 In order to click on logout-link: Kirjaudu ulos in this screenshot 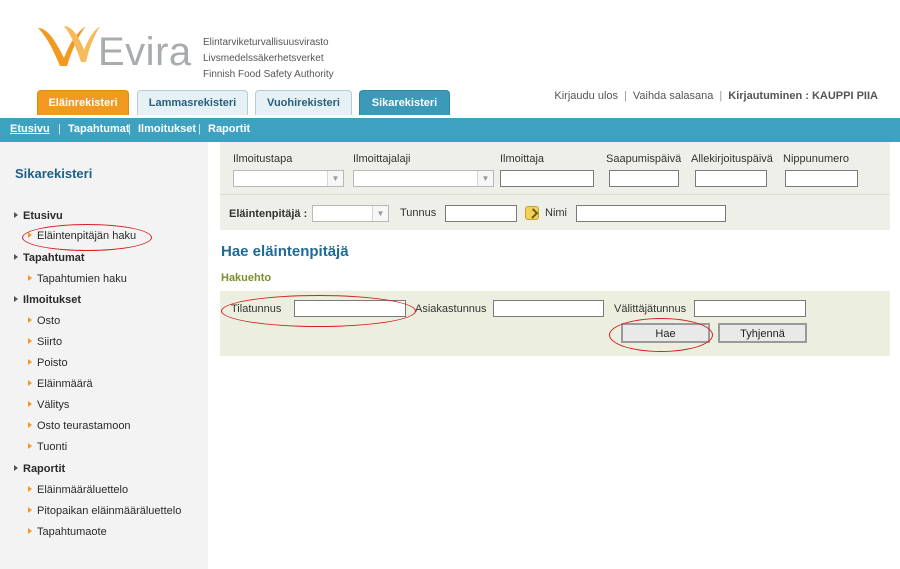, I will do `click(586, 96)`.